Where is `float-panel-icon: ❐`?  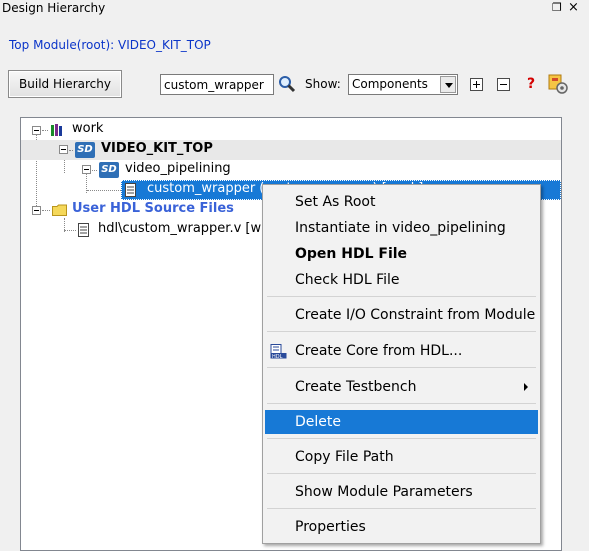
float-panel-icon: ❐ is located at coordinates (557, 7).